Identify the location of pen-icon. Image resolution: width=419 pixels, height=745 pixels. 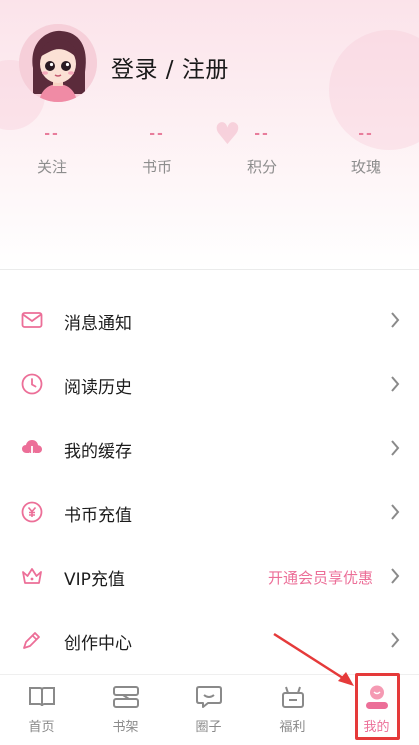
(31, 640).